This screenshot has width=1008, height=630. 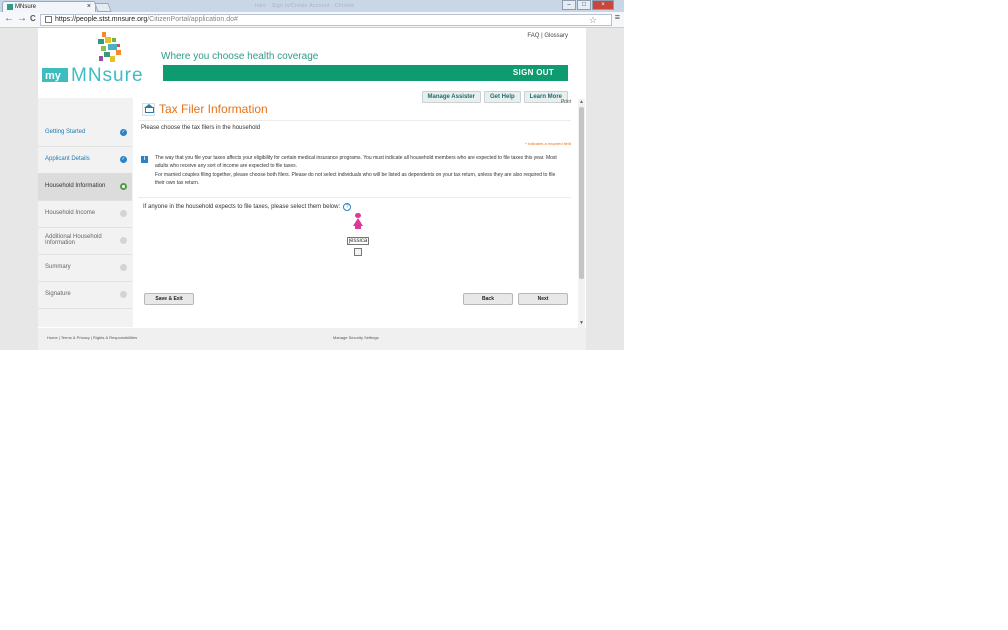 I want to click on sidebar-item-label: Household Income, so click(x=70, y=213).